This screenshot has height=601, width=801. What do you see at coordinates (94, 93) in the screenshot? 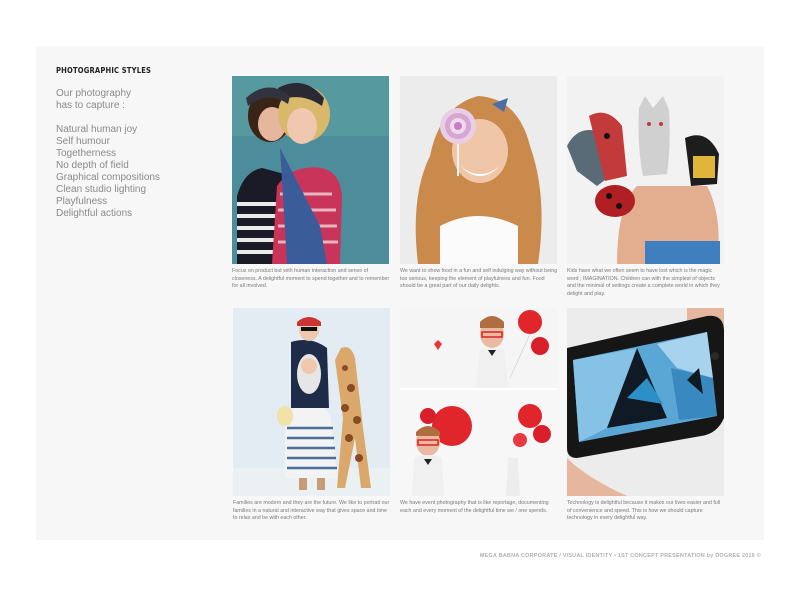
I see `intro-line: Our photography` at bounding box center [94, 93].